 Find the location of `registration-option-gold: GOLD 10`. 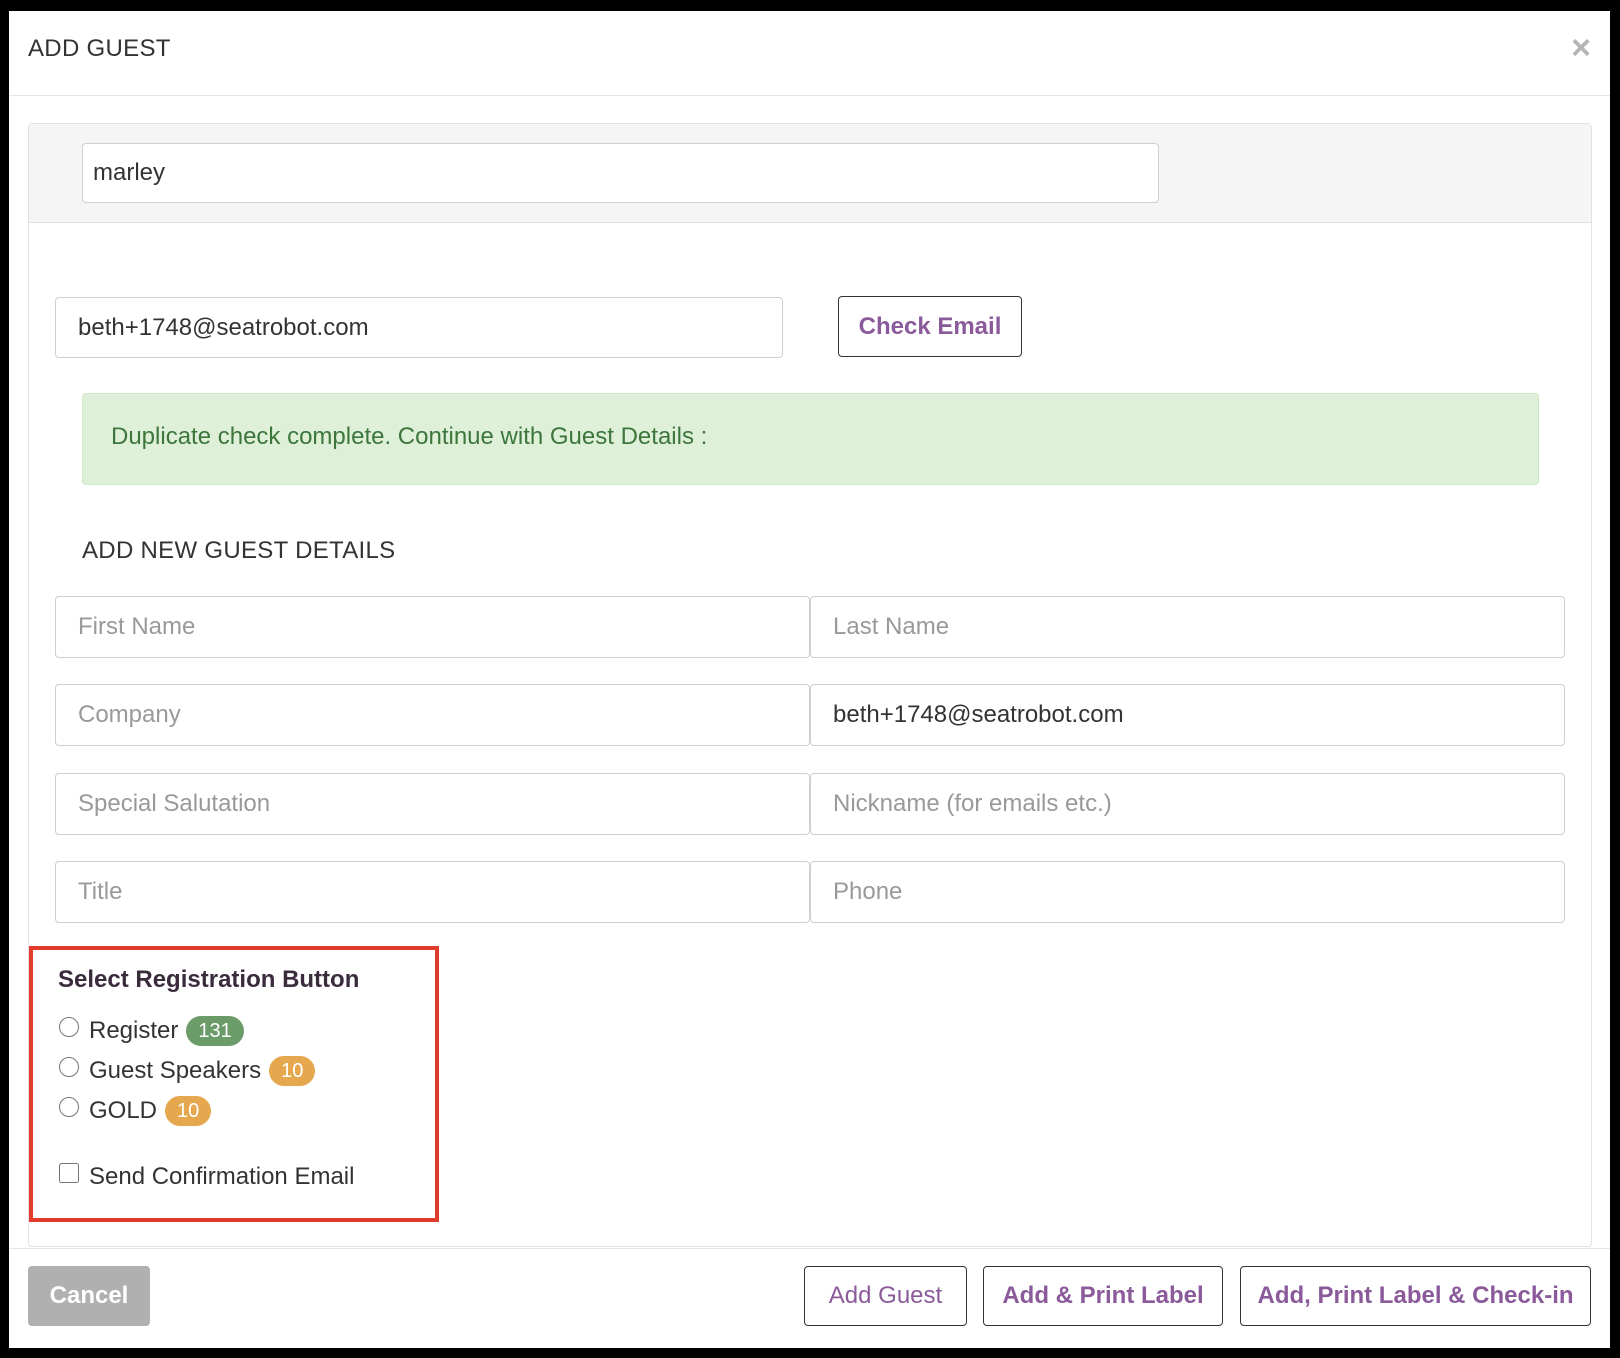

registration-option-gold: GOLD 10 is located at coordinates (133, 1111).